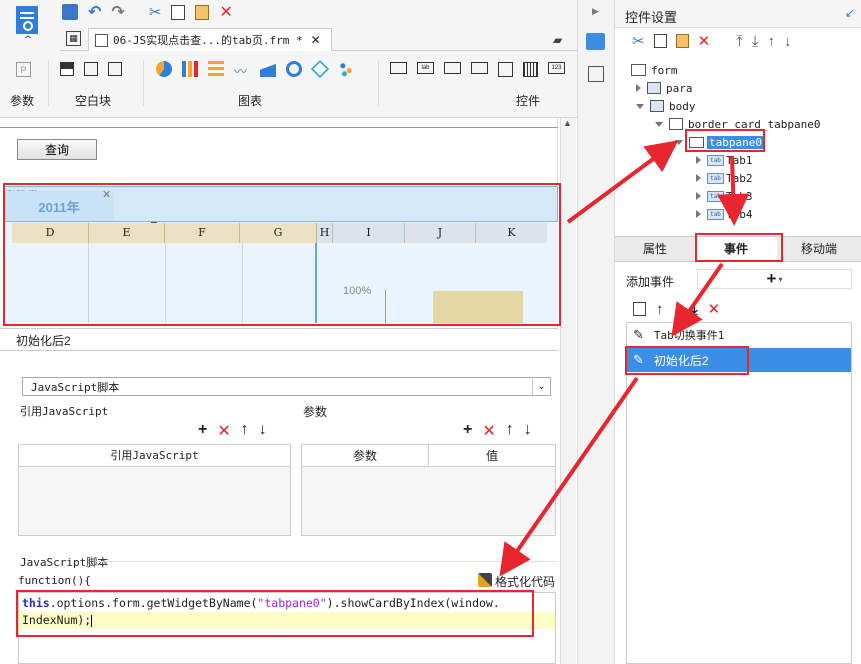 This screenshot has width=861, height=664. I want to click on arrow-tabpane-to-events, so click(733, 190).